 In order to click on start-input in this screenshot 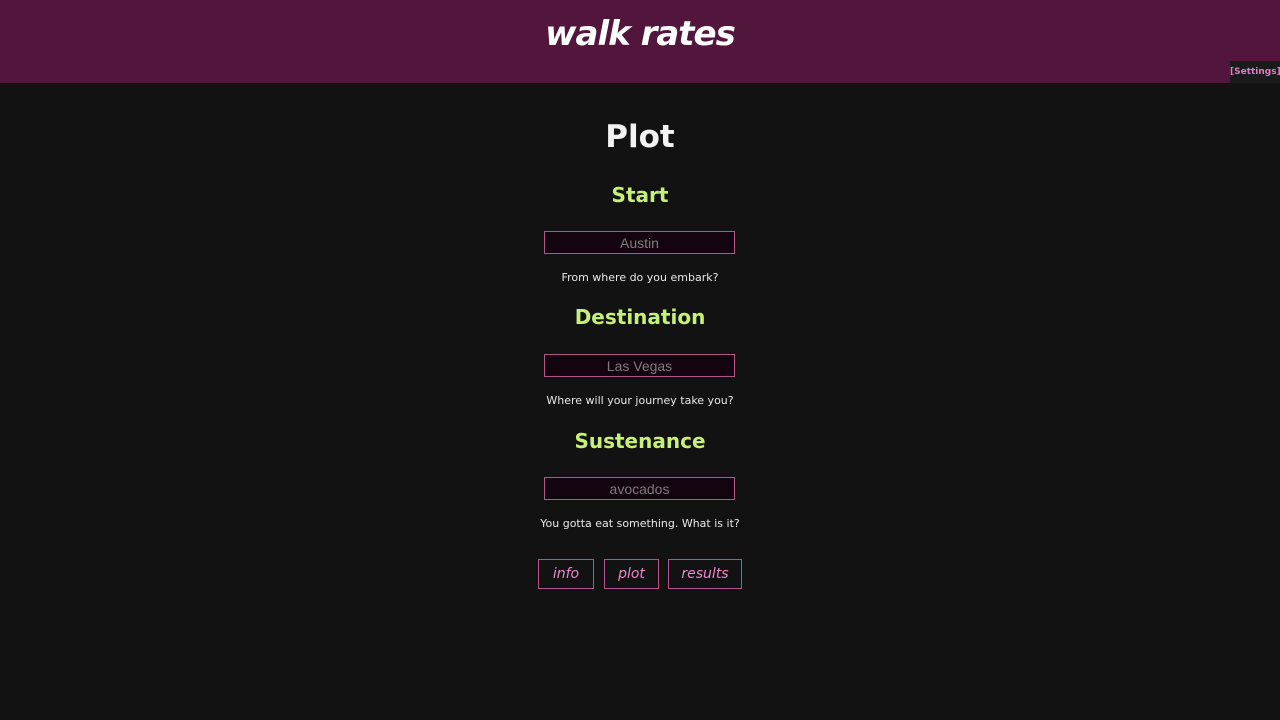, I will do `click(639, 242)`.